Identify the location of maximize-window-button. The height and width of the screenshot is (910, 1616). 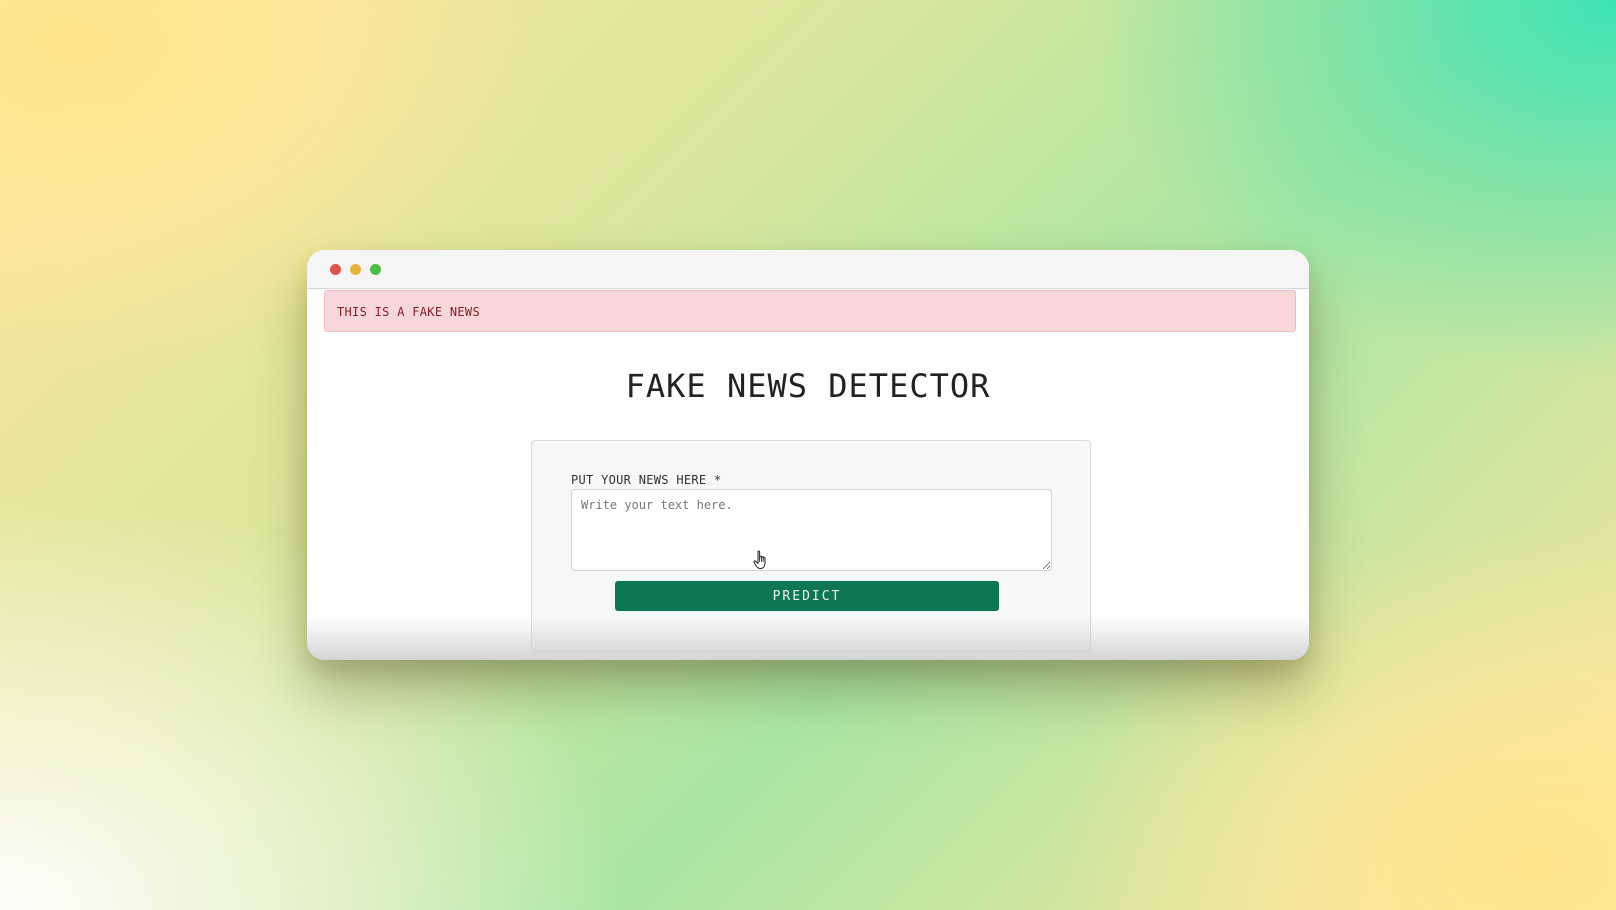
(375, 269).